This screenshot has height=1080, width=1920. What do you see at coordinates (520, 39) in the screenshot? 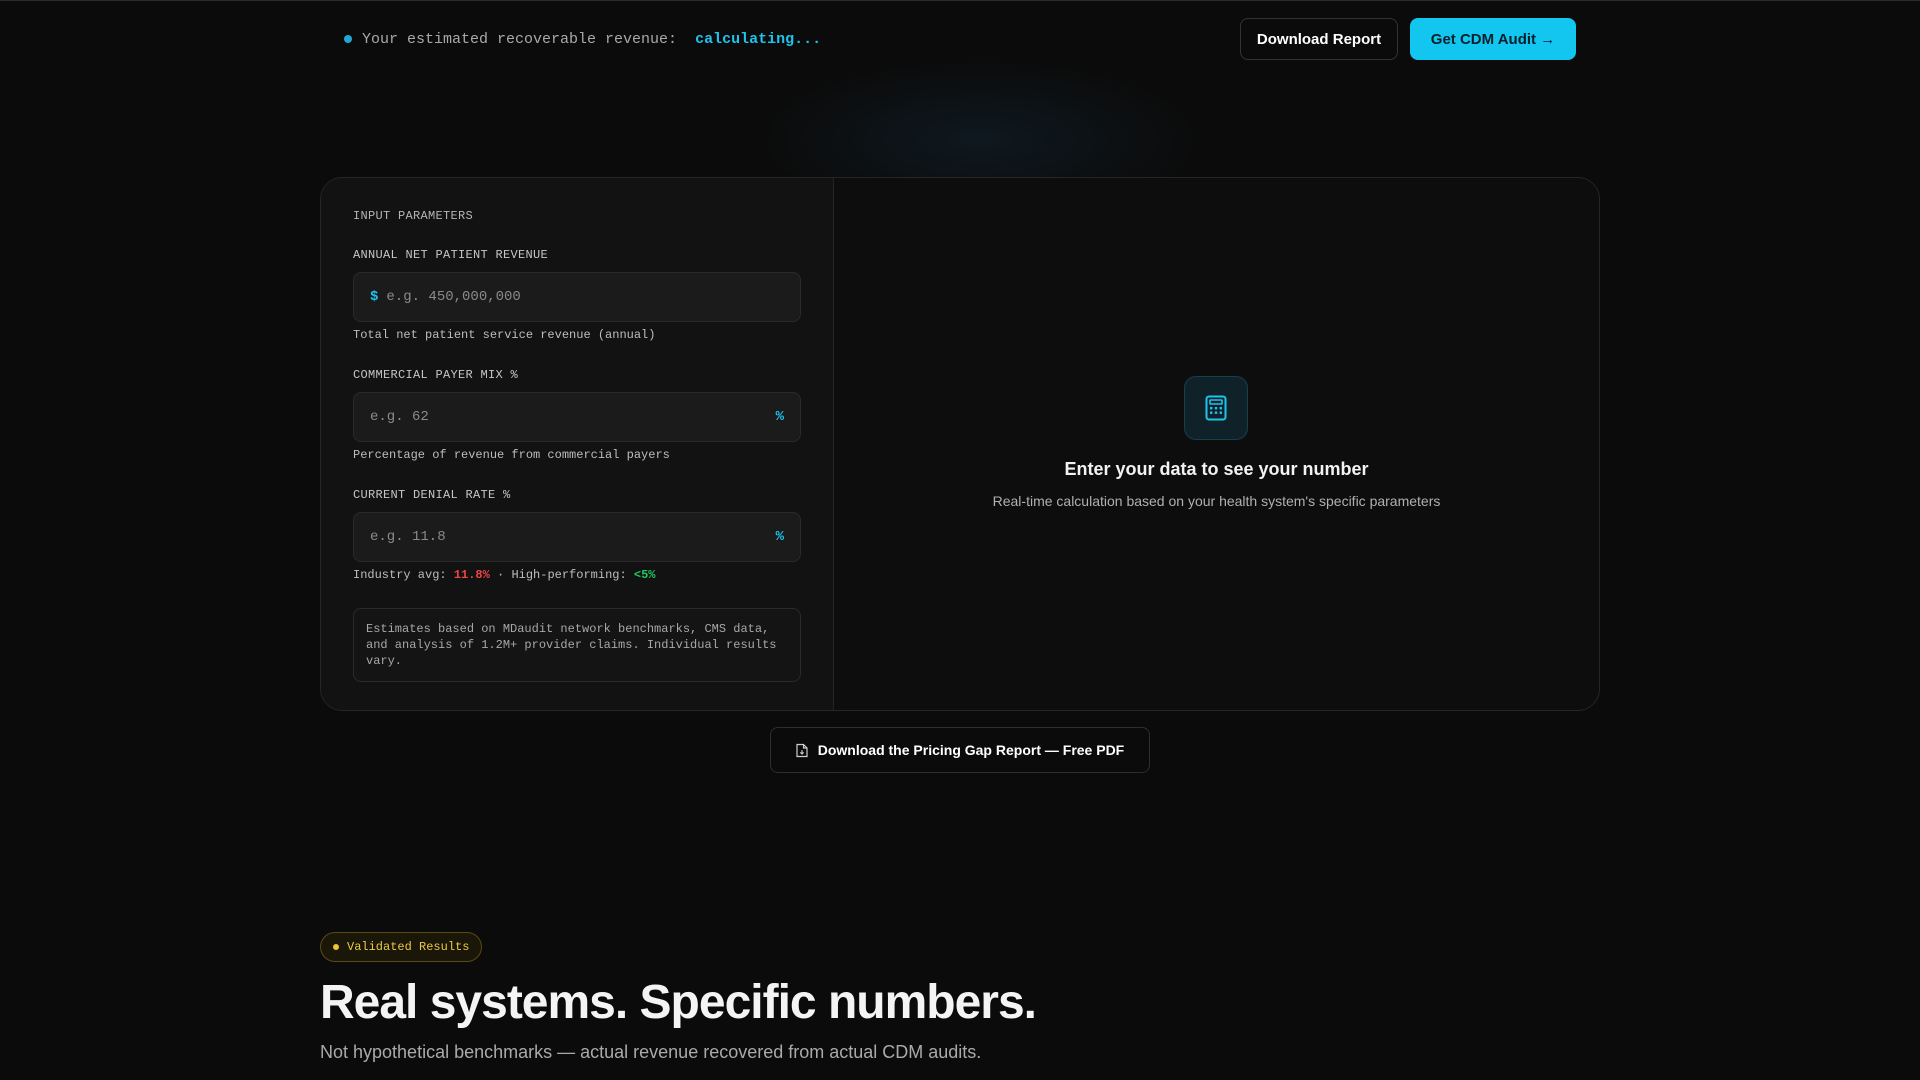
I see `revenue-label: Your estimated recoverable revenue:` at bounding box center [520, 39].